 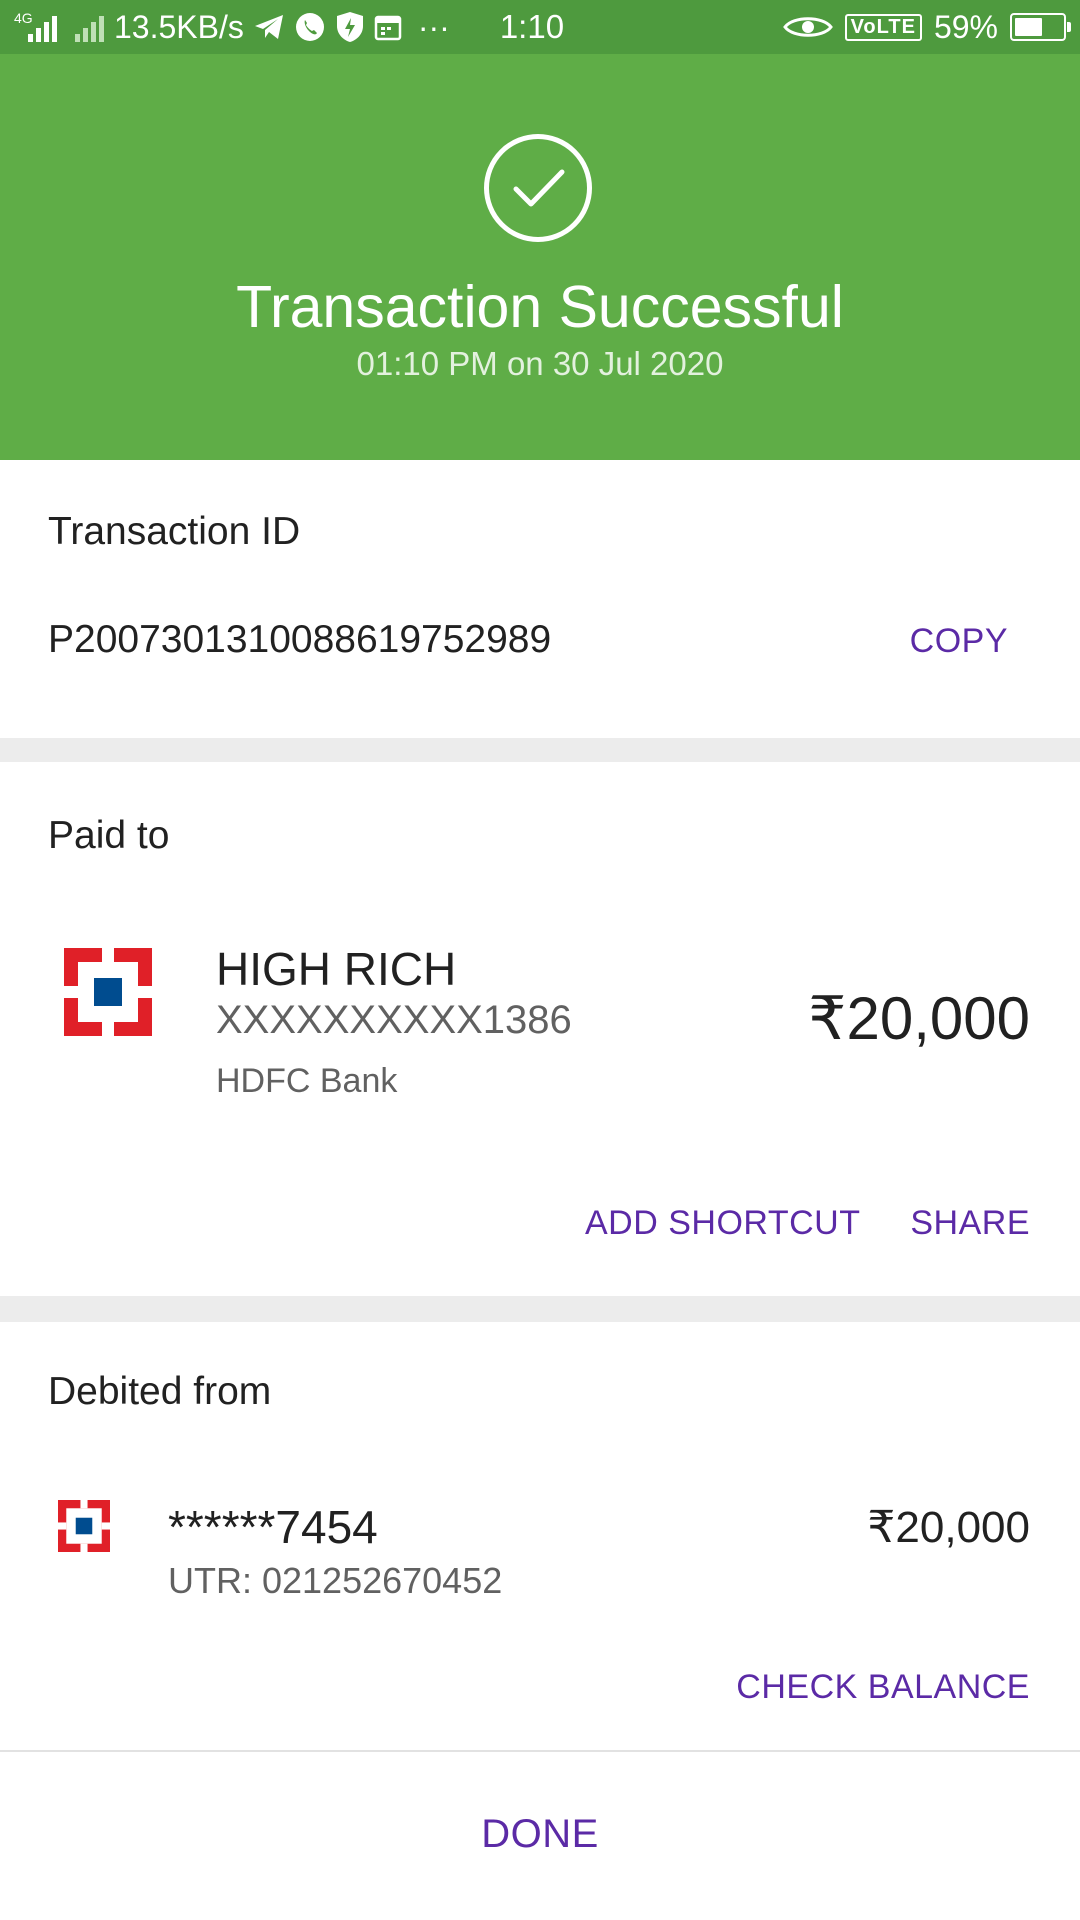 What do you see at coordinates (723, 1223) in the screenshot?
I see `add-shortcut-button: ADD SHORTCUT` at bounding box center [723, 1223].